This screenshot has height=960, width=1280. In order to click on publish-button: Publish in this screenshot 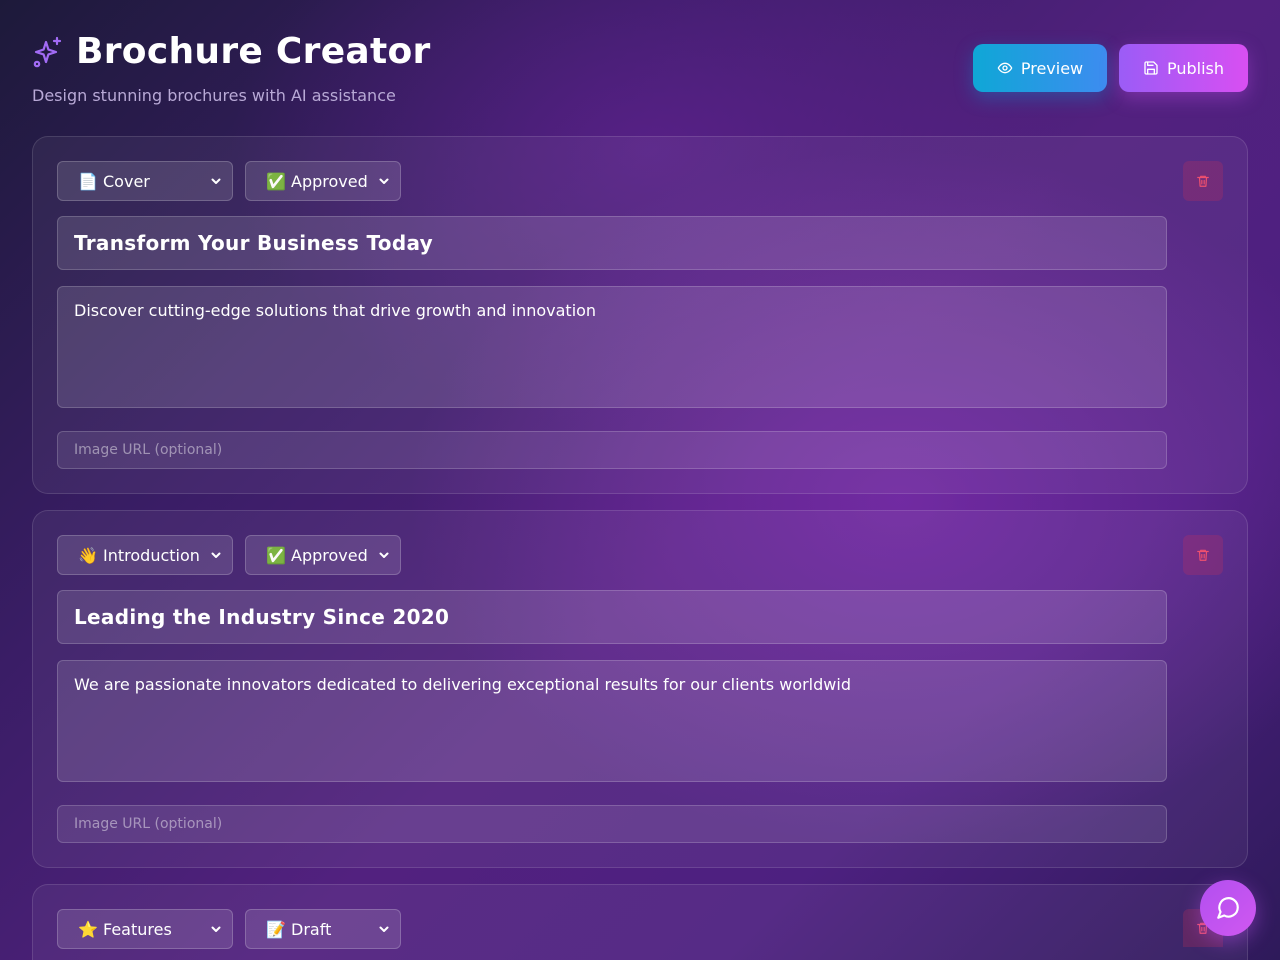, I will do `click(1183, 68)`.